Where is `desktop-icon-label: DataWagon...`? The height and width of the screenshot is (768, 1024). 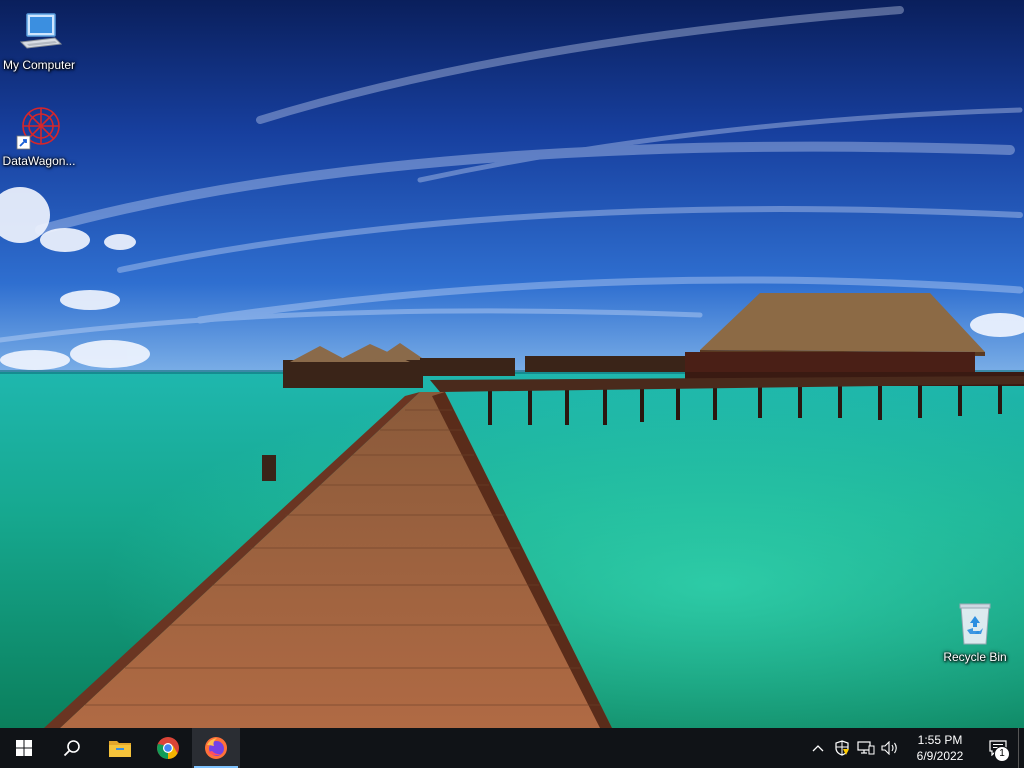
desktop-icon-label: DataWagon... is located at coordinates (39, 161).